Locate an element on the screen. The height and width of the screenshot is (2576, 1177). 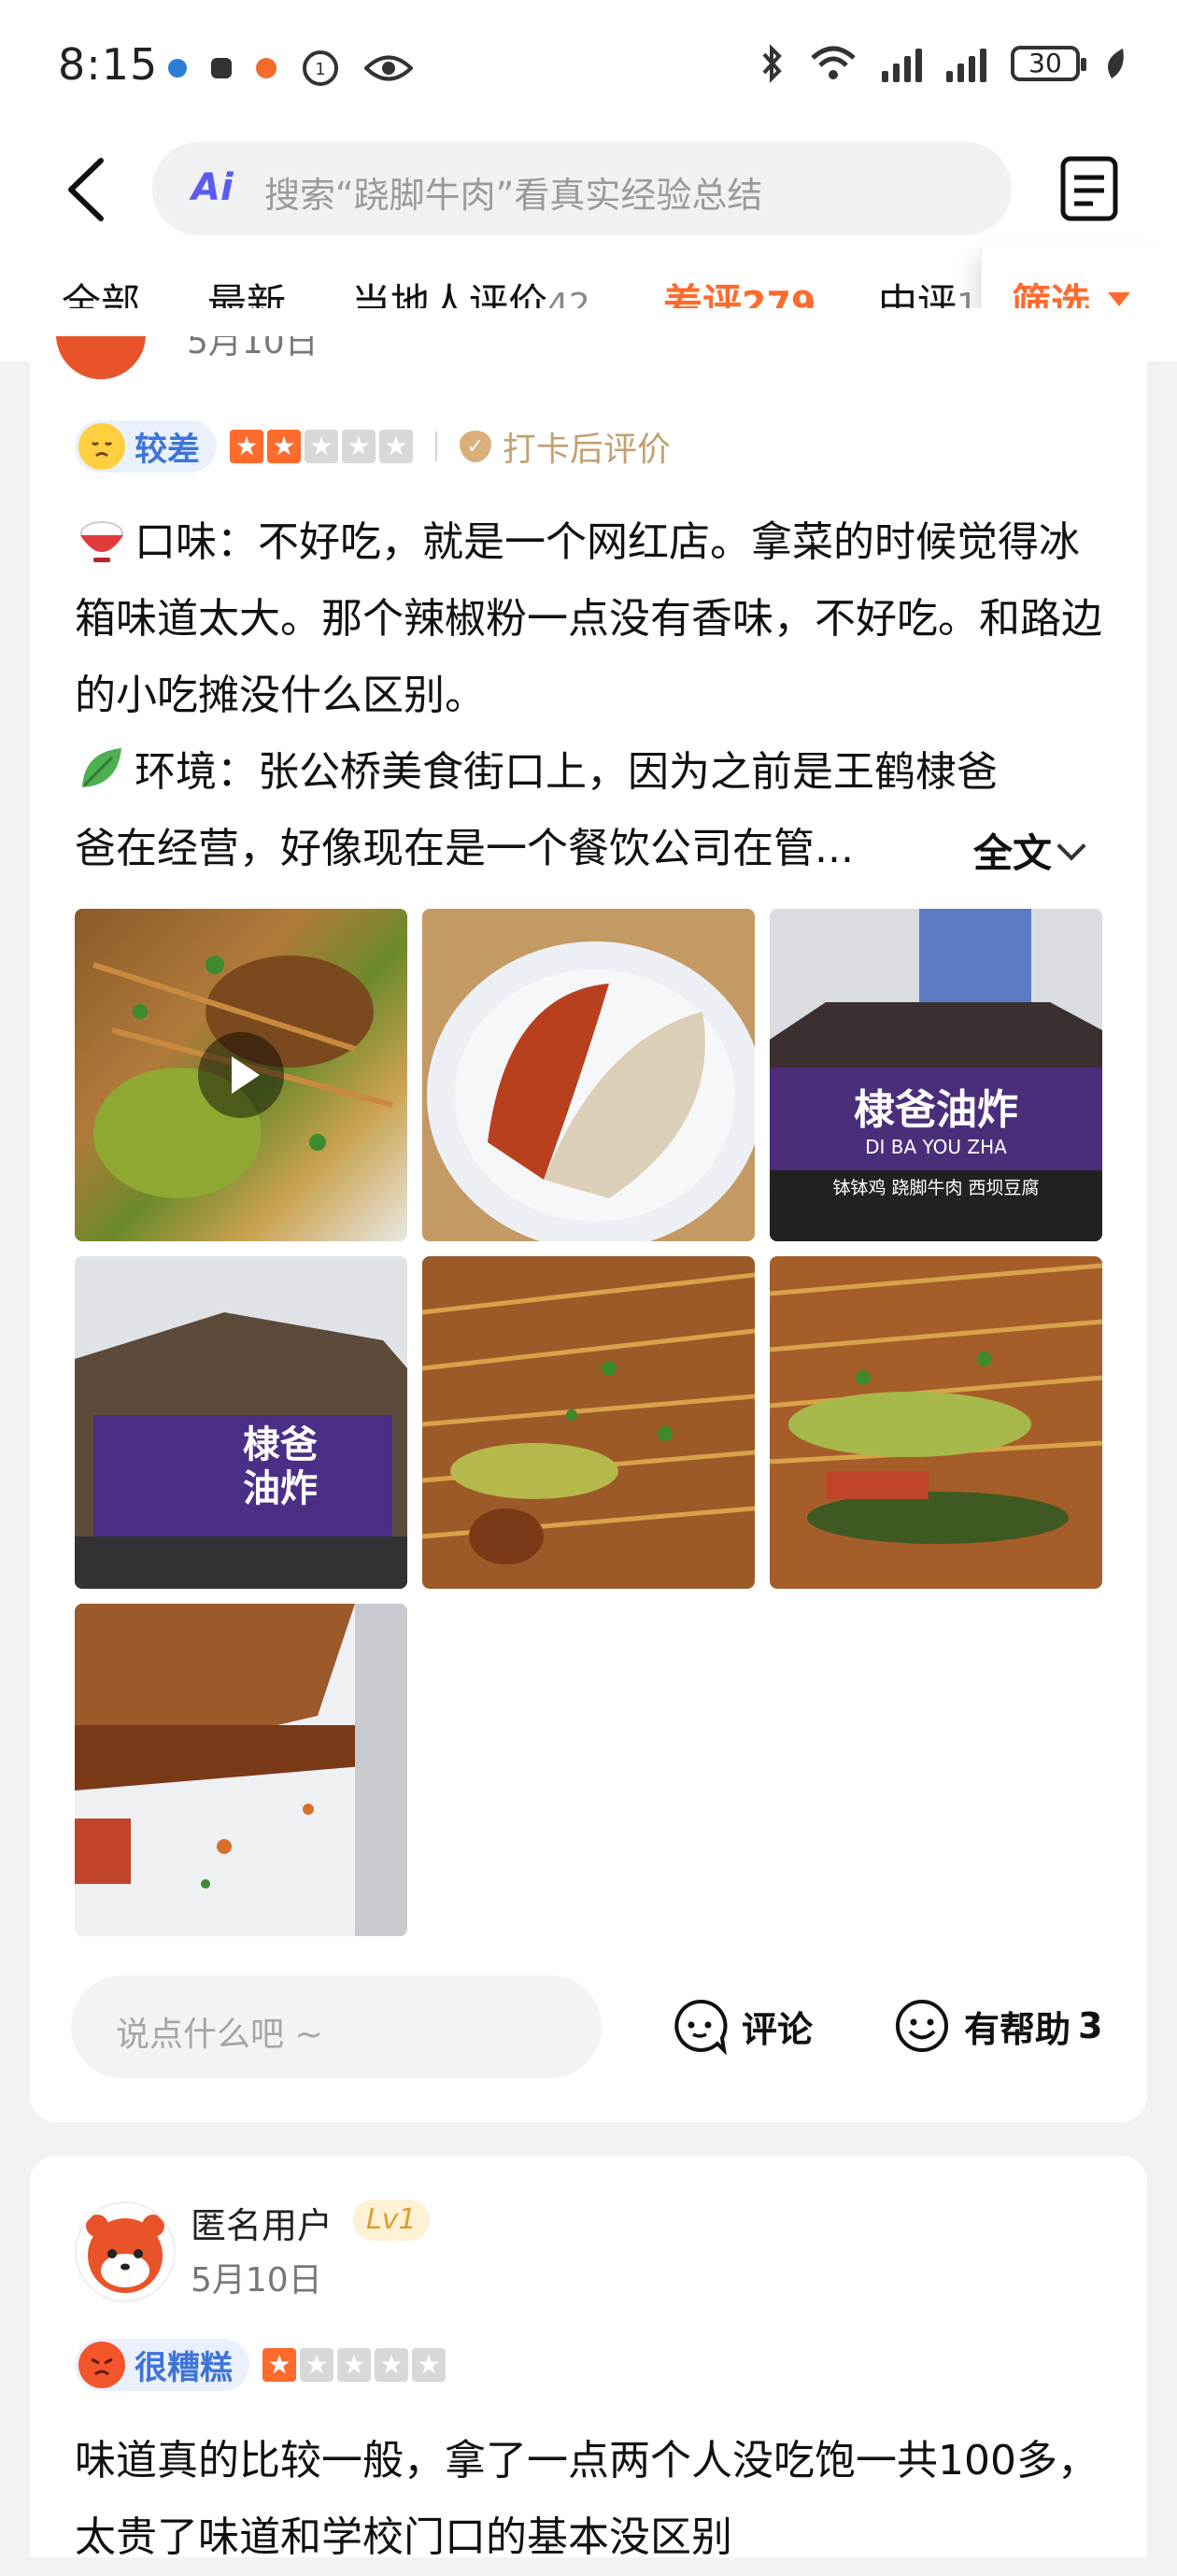
rating-label: 很糟糕 is located at coordinates (185, 2368).